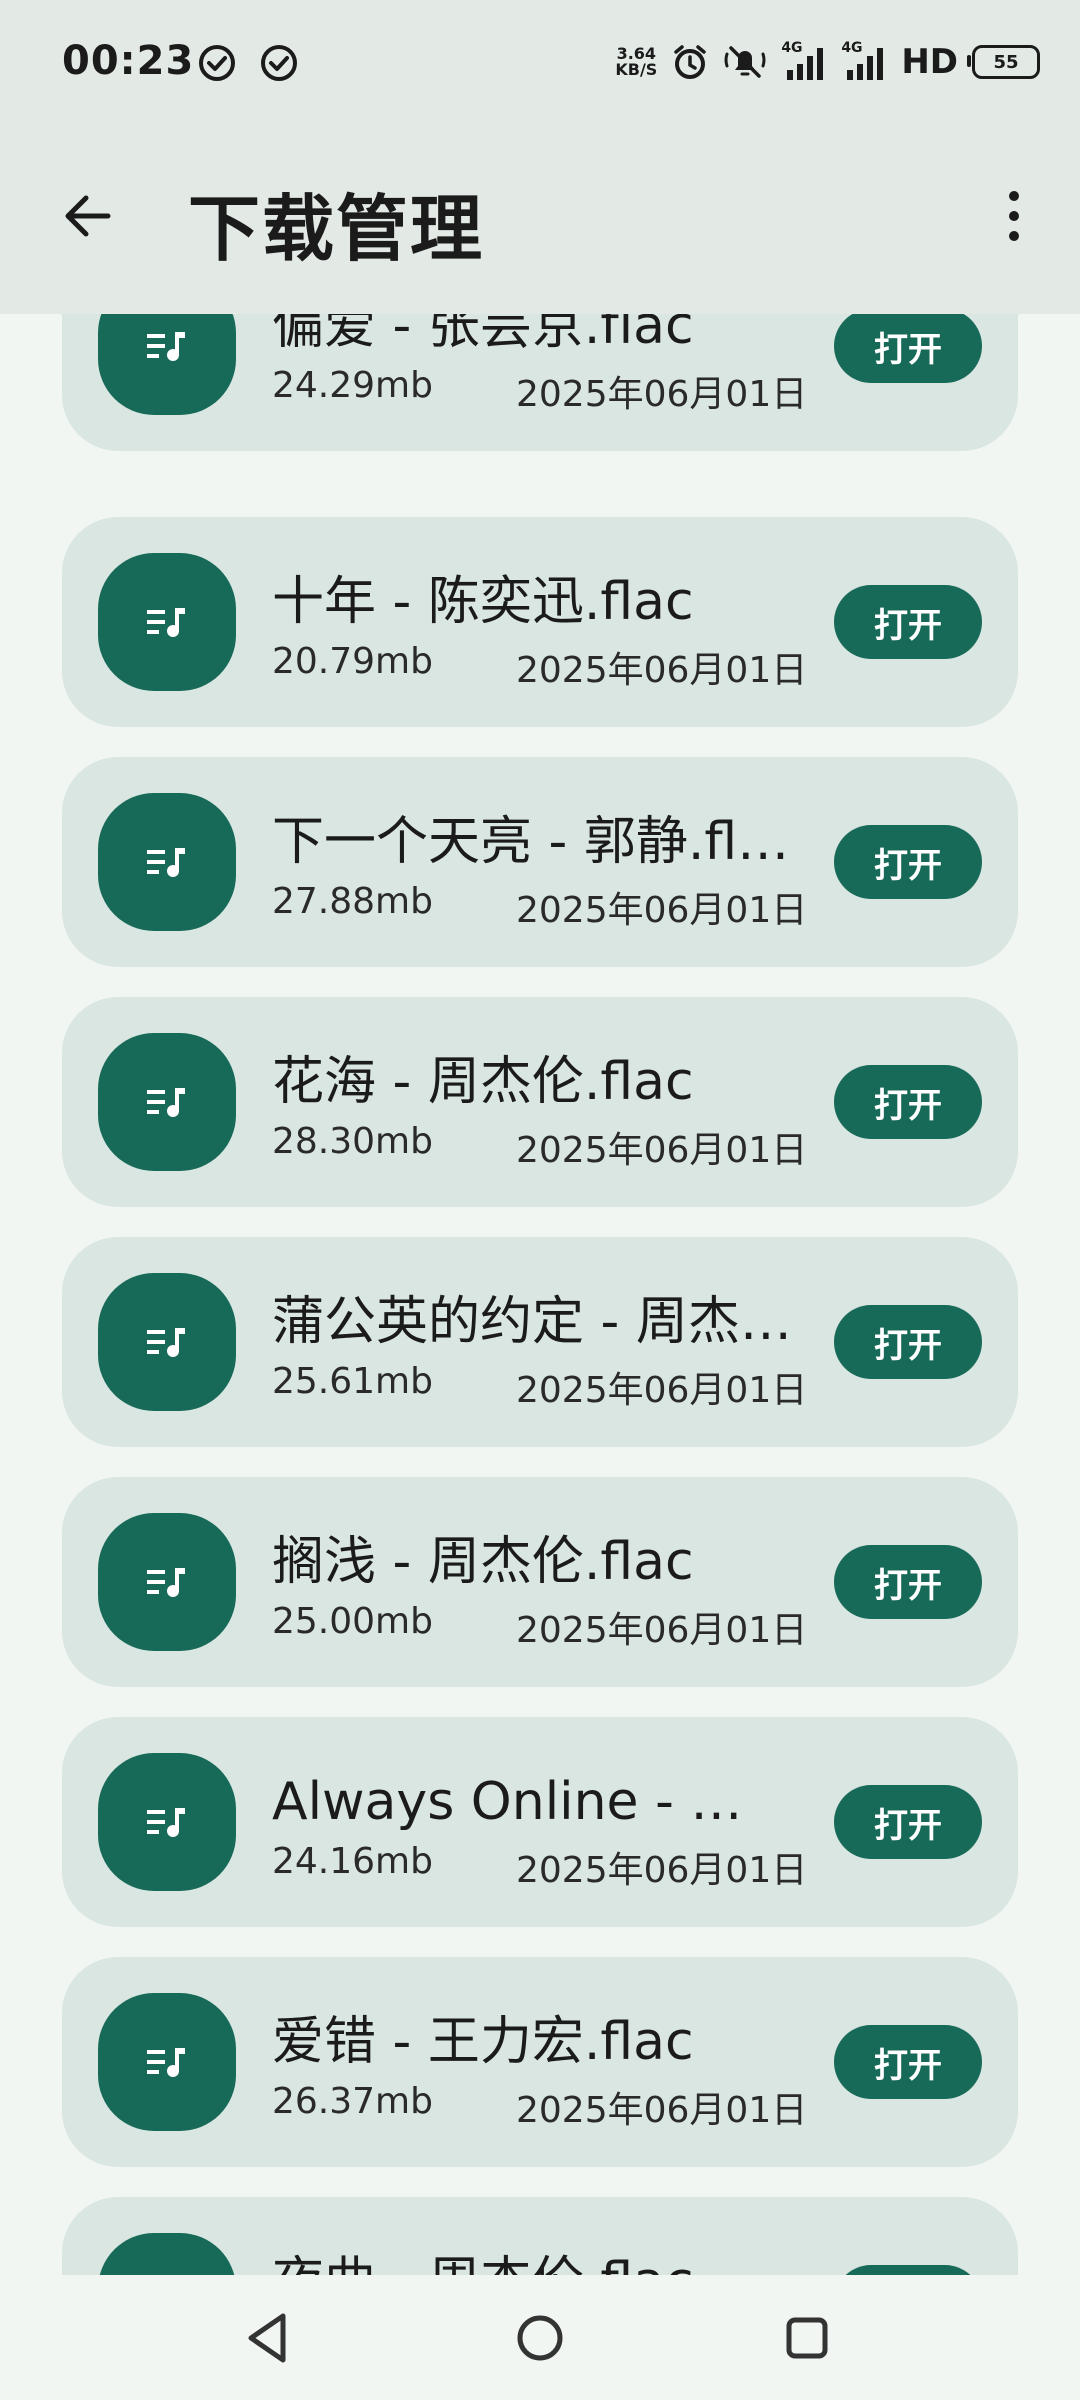 Image resolution: width=1080 pixels, height=2400 pixels. Describe the element at coordinates (352, 1861) in the screenshot. I see `file-size: 24.16mb` at that location.